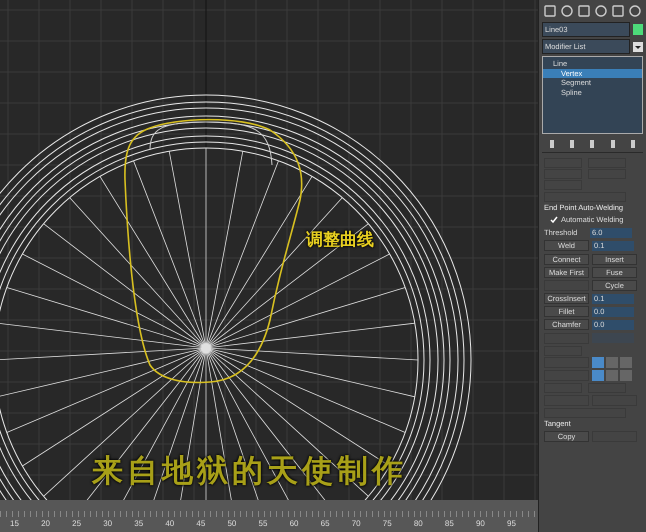 This screenshot has height=532, width=646. I want to click on ruler-label: 75, so click(387, 523).